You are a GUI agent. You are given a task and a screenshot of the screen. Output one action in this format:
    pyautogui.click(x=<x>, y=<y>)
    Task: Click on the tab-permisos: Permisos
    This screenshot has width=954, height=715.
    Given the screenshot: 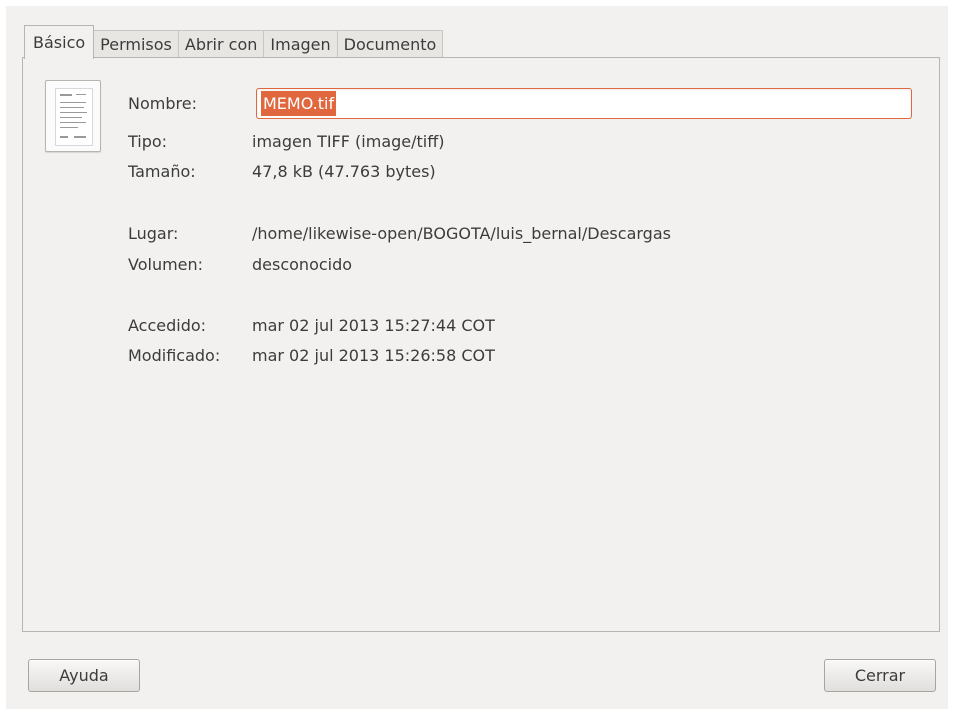 What is the action you would take?
    pyautogui.click(x=136, y=44)
    